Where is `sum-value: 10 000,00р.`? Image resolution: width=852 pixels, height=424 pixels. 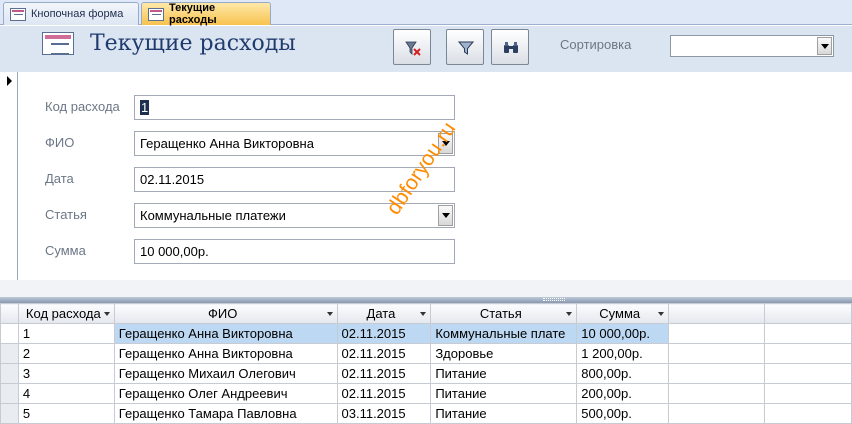 sum-value: 10 000,00р. is located at coordinates (174, 251).